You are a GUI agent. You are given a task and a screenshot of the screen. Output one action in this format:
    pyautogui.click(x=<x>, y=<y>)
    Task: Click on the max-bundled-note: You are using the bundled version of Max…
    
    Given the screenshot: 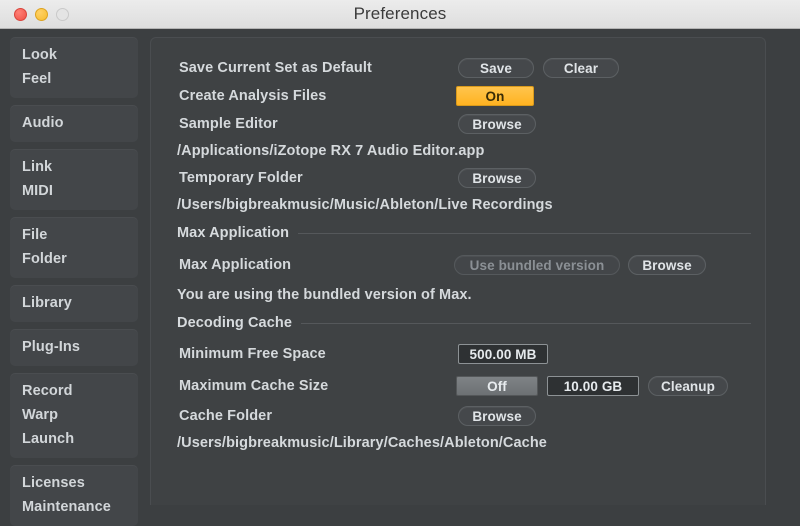 What is the action you would take?
    pyautogui.click(x=324, y=295)
    